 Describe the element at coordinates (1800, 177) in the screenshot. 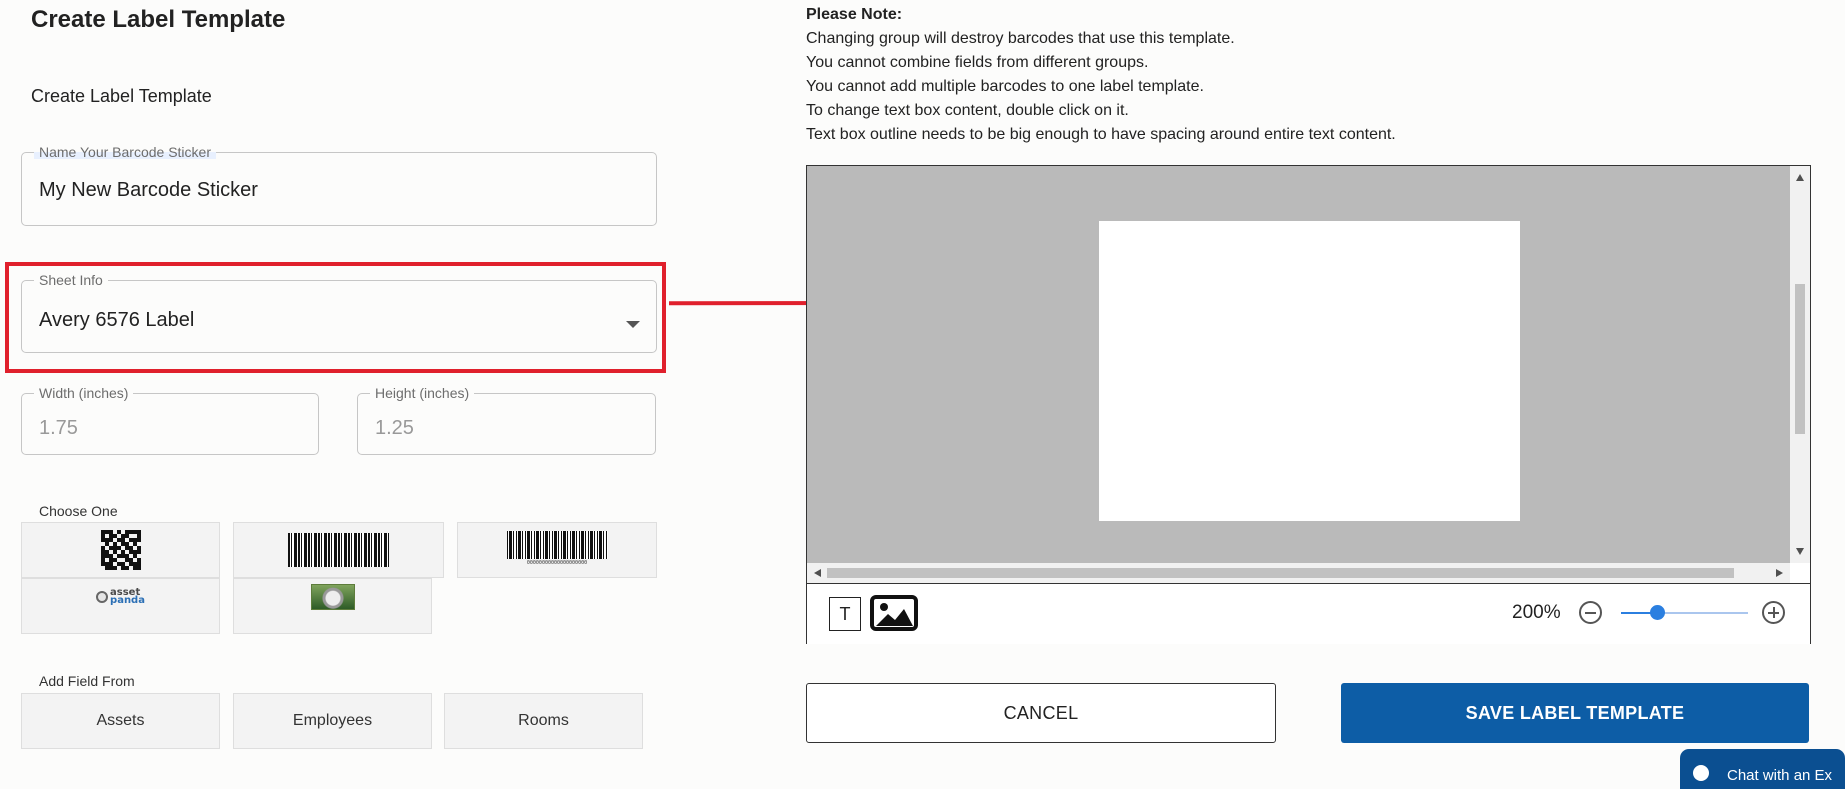

I see `scroll-up-icon` at that location.